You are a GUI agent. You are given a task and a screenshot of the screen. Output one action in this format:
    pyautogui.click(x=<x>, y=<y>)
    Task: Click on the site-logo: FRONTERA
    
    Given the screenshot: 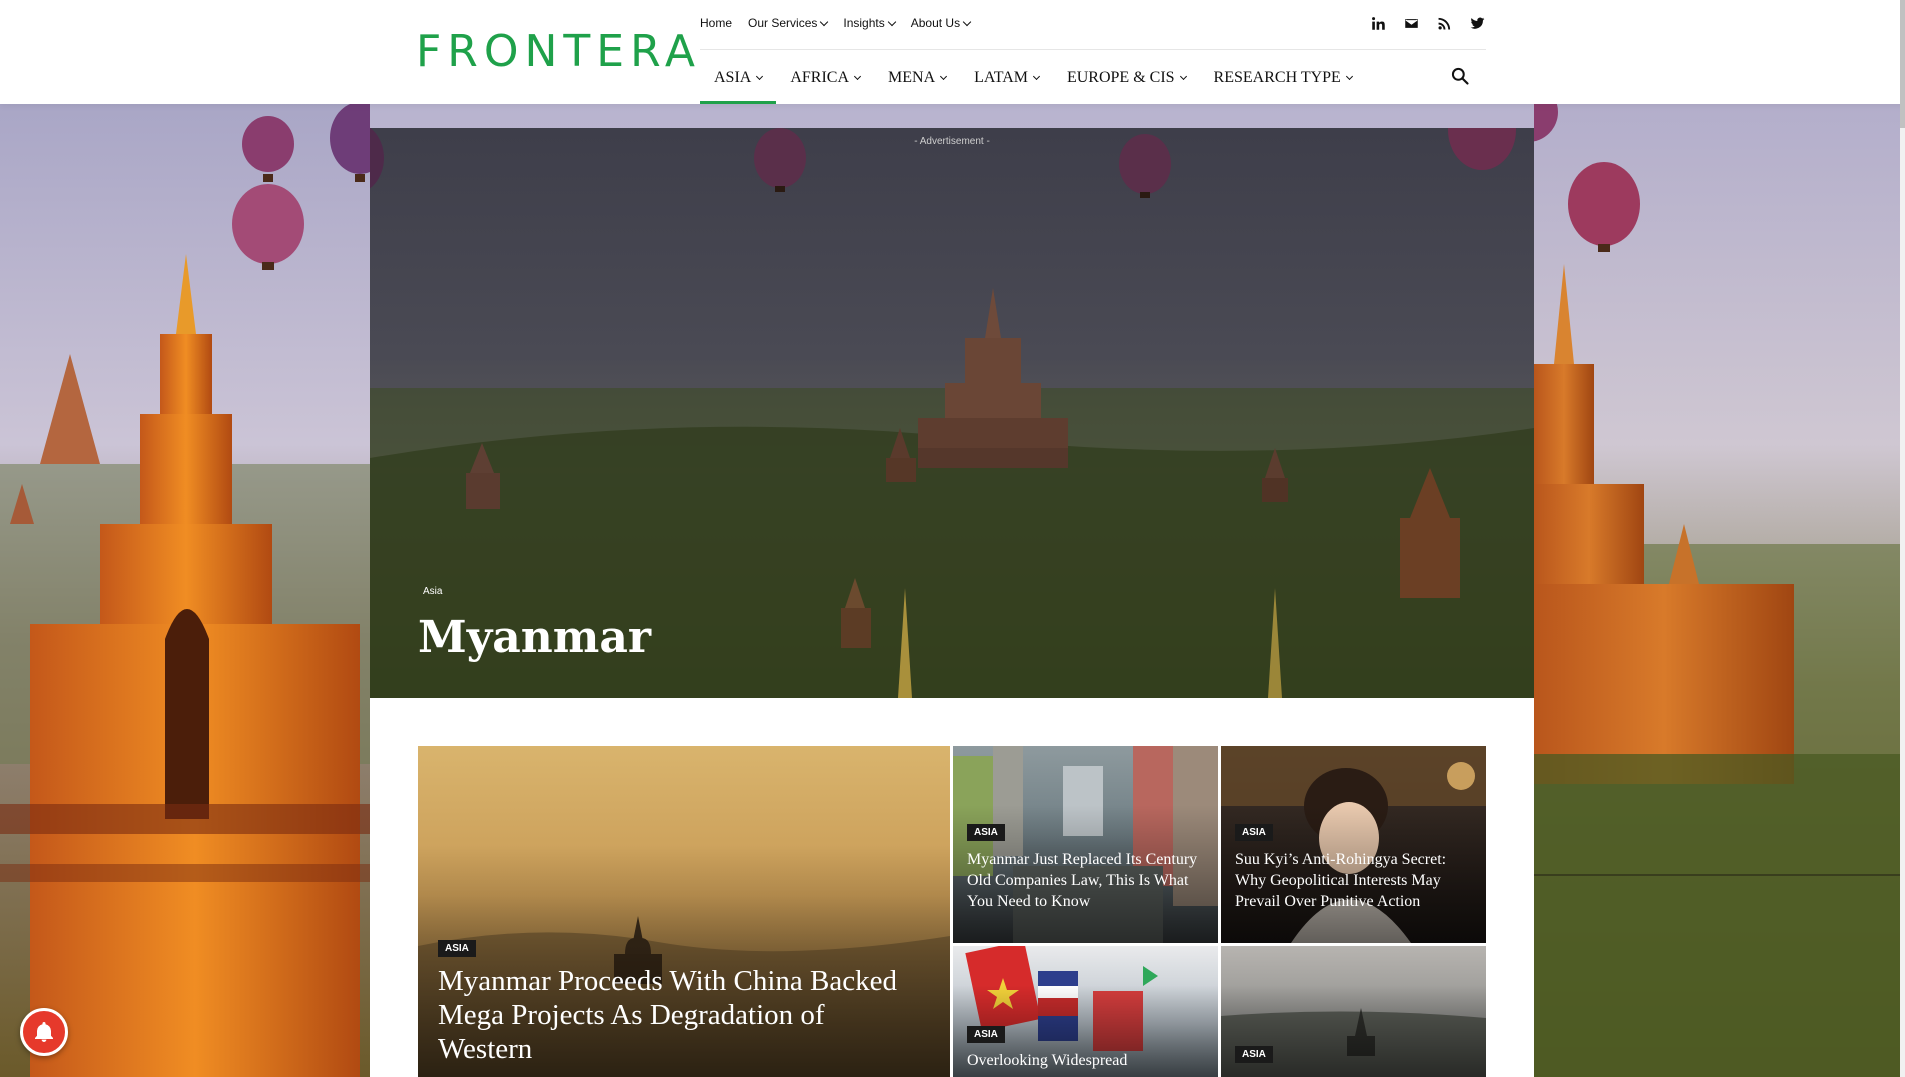 What is the action you would take?
    pyautogui.click(x=558, y=51)
    